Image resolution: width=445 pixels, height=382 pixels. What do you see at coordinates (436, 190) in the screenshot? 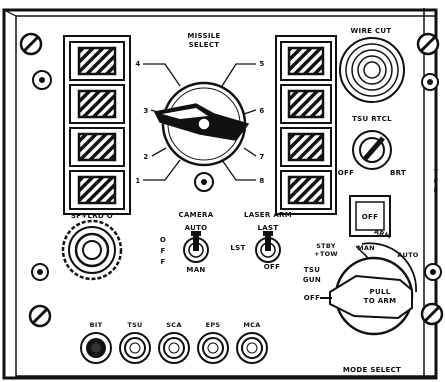
I see `edge-char-p: P` at bounding box center [436, 190].